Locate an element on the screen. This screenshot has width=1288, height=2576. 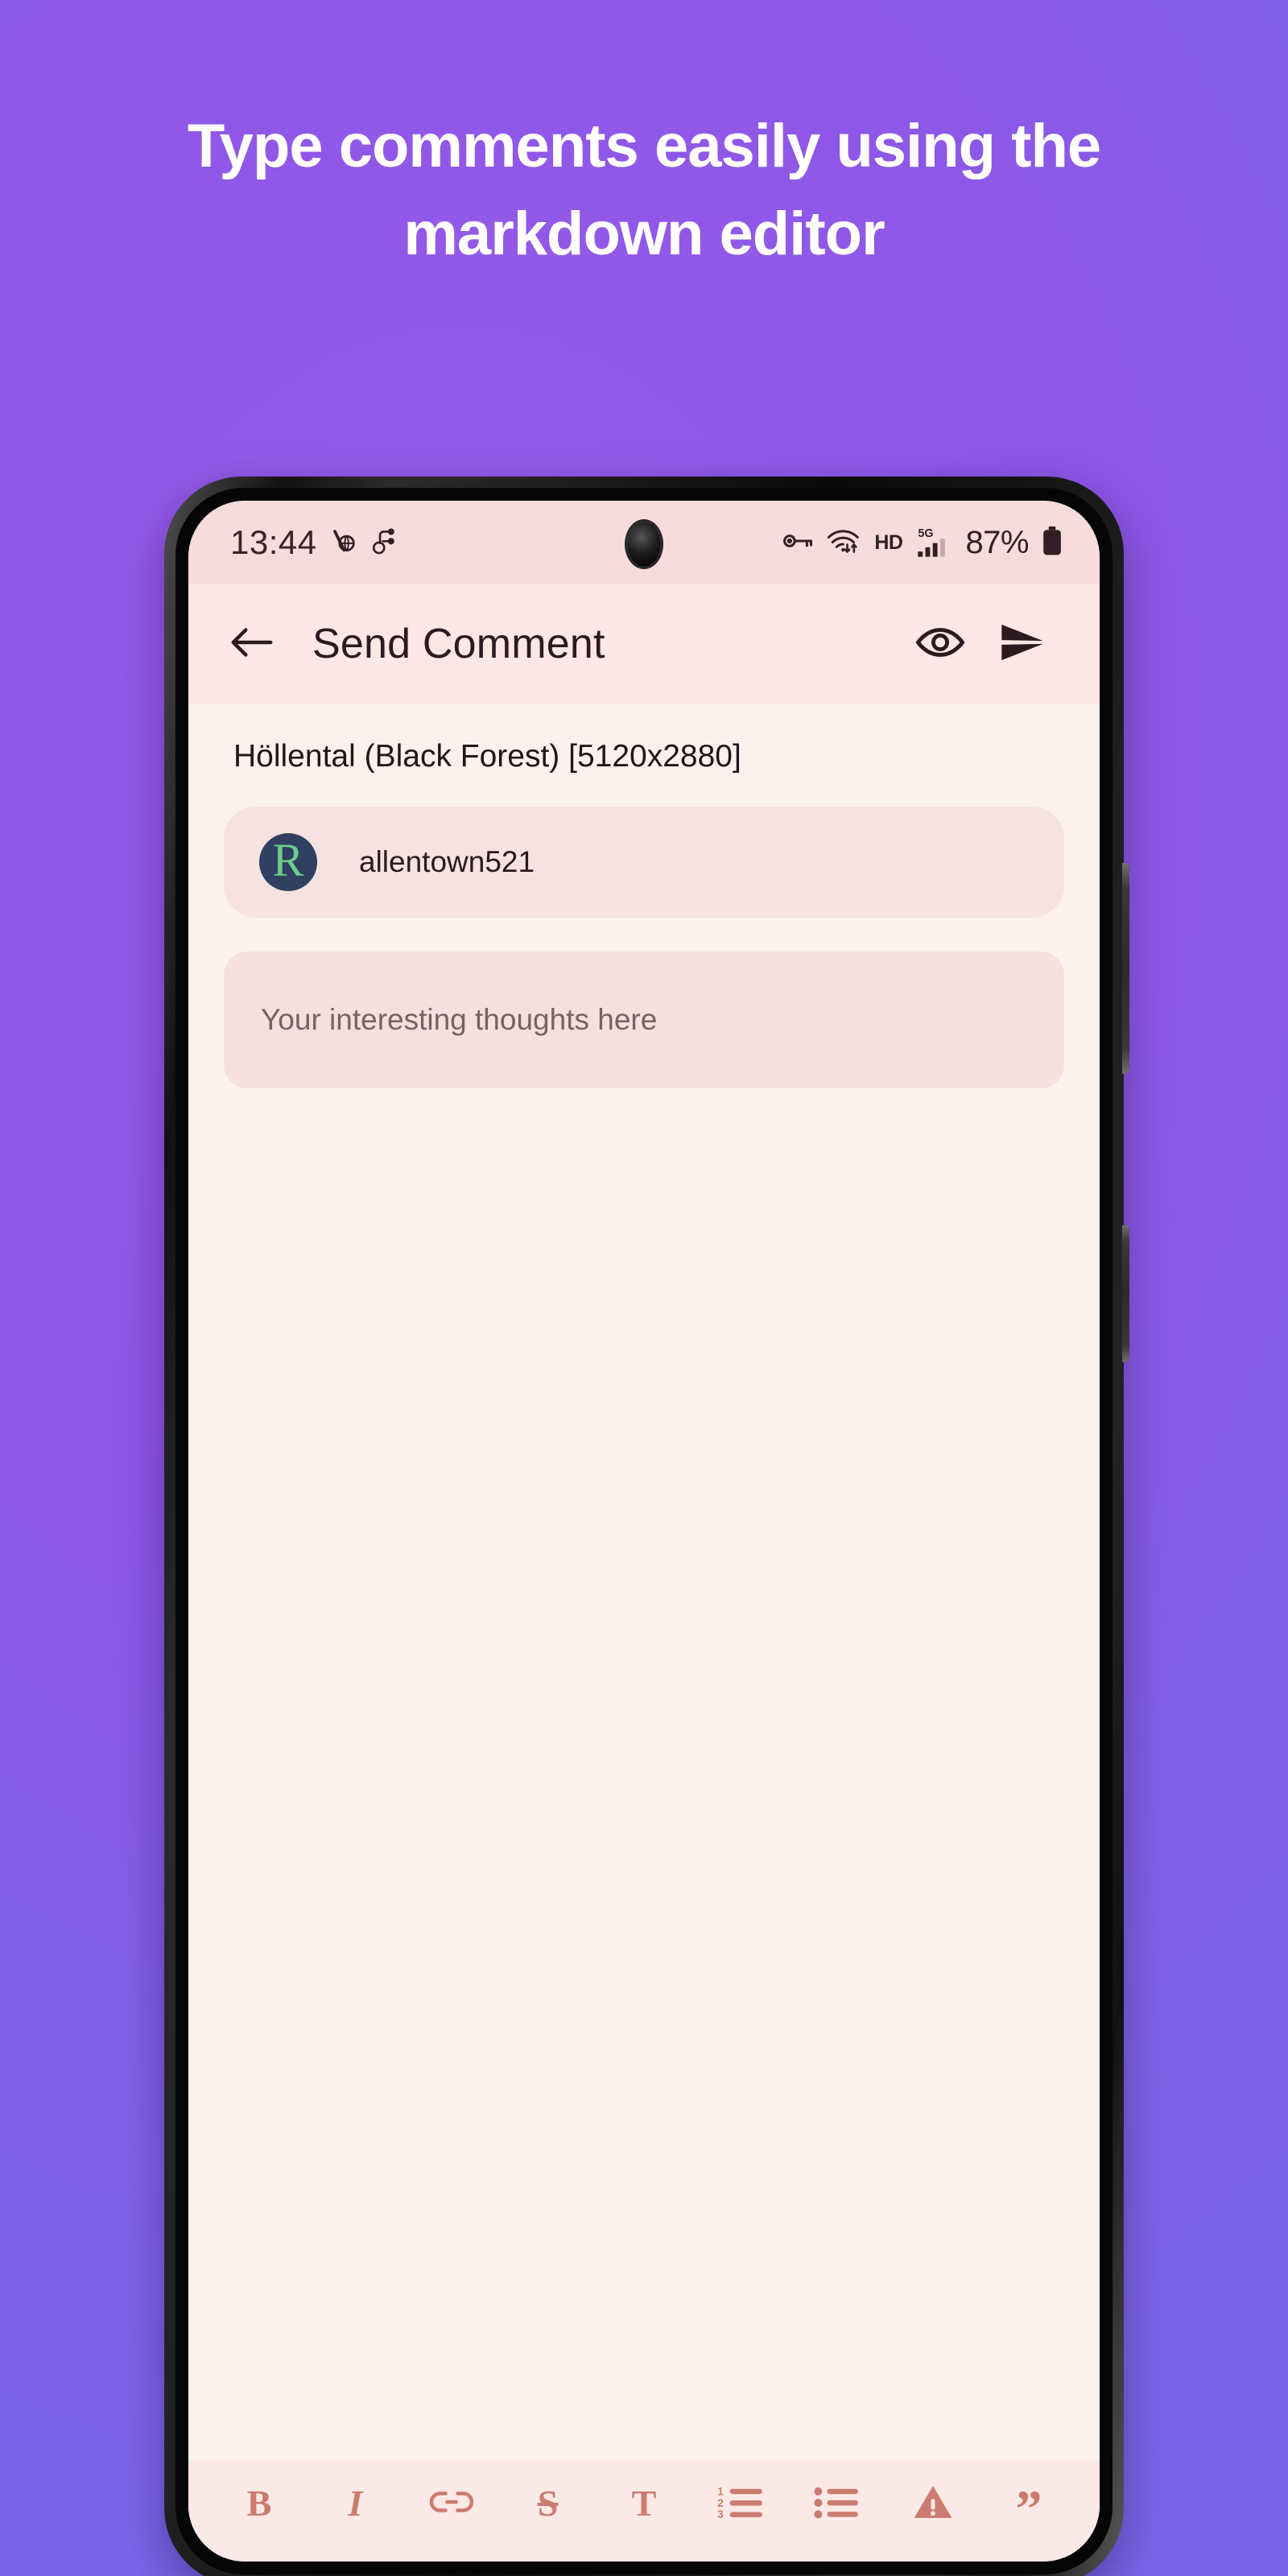
author-username: allentown521 is located at coordinates (447, 861).